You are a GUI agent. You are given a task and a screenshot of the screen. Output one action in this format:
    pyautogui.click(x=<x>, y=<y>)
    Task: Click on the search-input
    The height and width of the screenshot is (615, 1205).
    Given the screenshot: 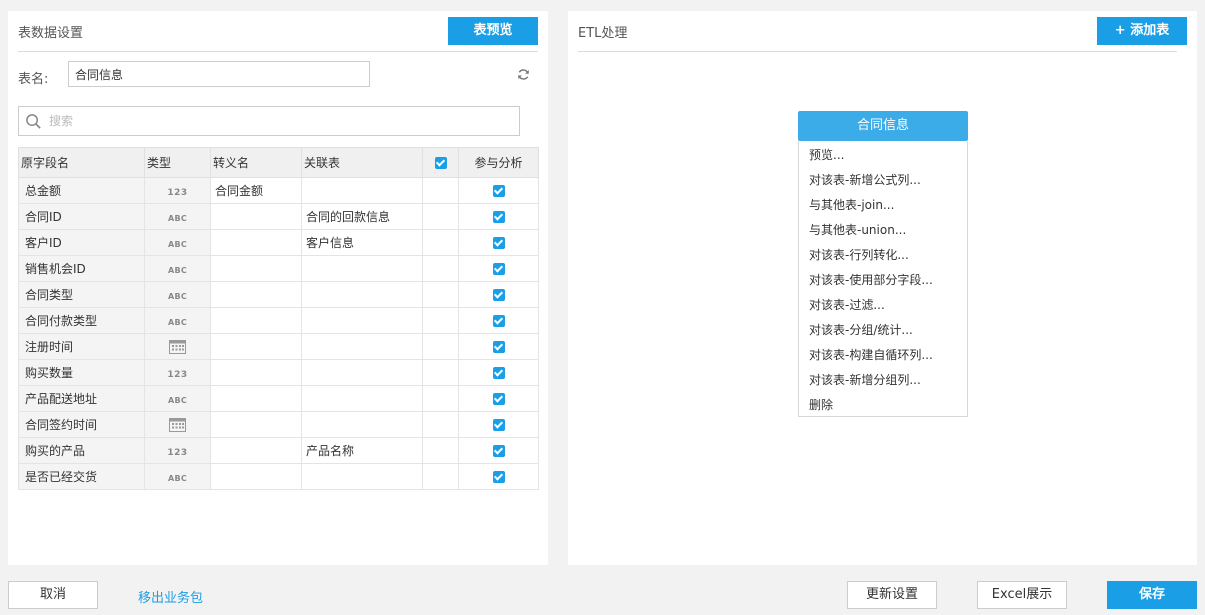 What is the action you would take?
    pyautogui.click(x=279, y=121)
    